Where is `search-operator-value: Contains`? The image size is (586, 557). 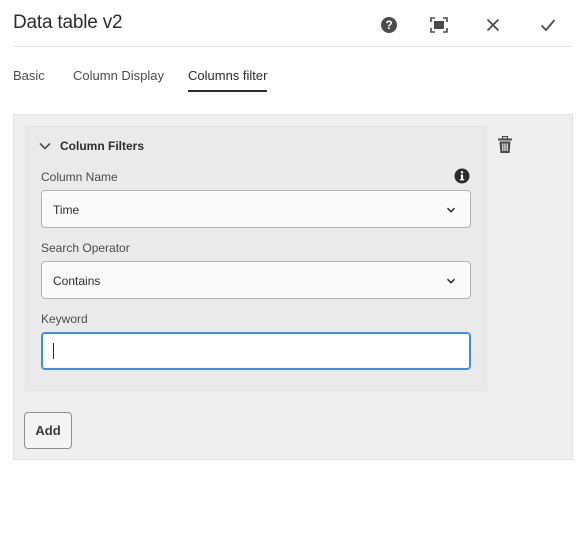
search-operator-value: Contains is located at coordinates (77, 281).